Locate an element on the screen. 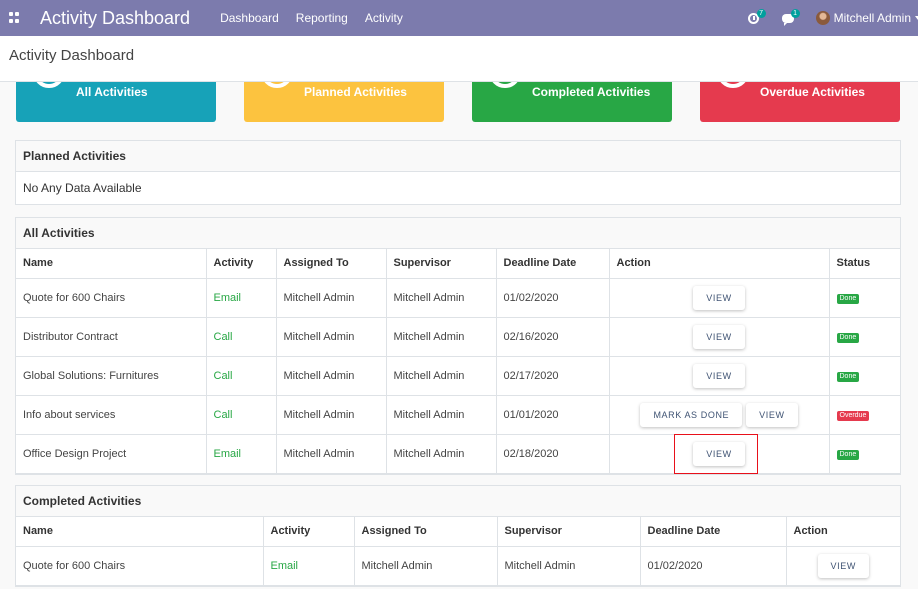  user-avatar is located at coordinates (822, 18).